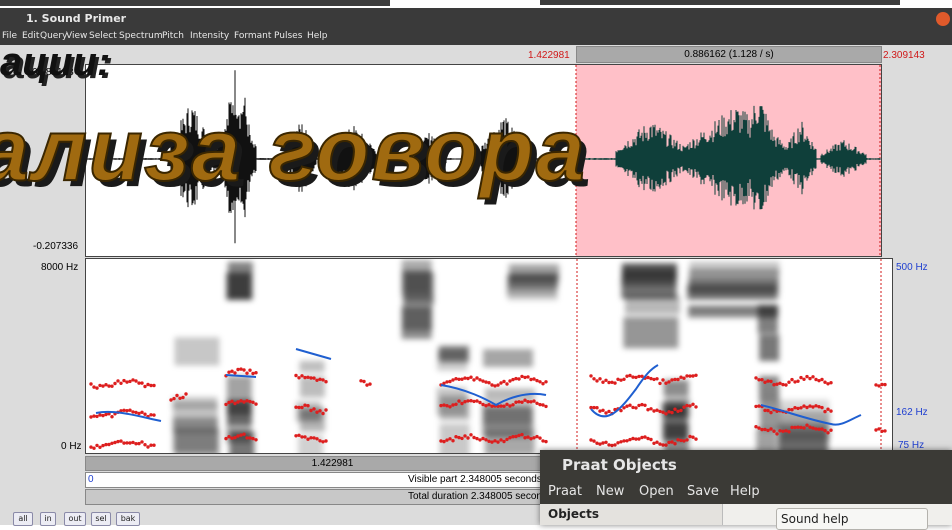  What do you see at coordinates (48, 519) in the screenshot?
I see `zoom-in-button: in` at bounding box center [48, 519].